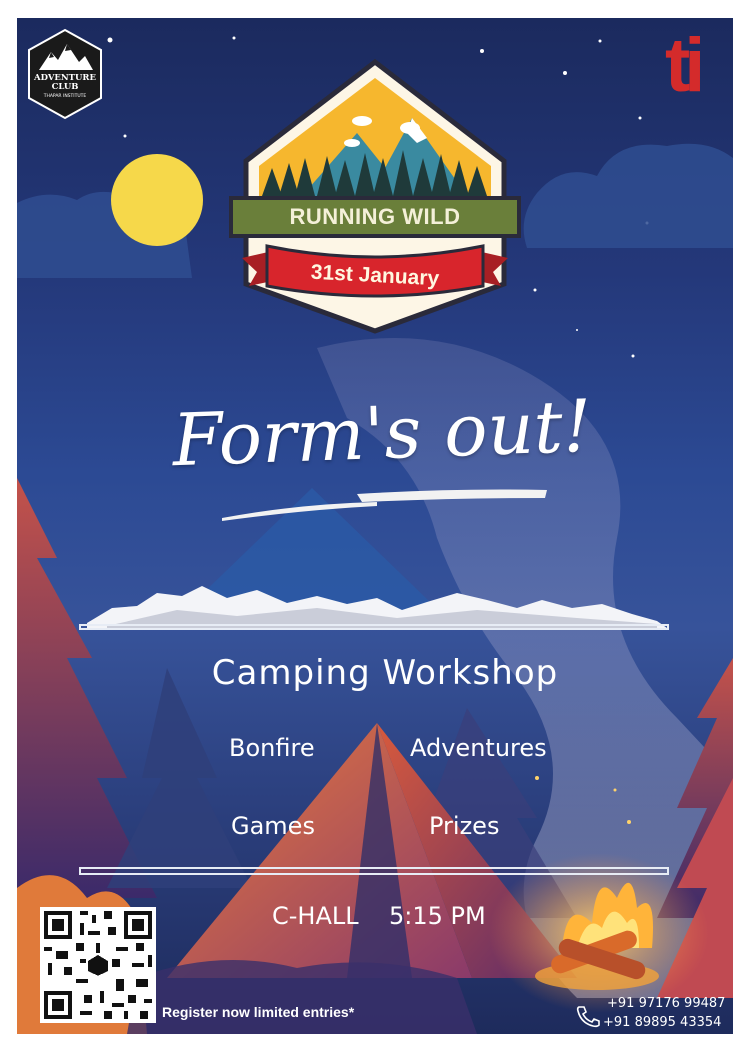  I want to click on club-institute: THAPAR INSTITUTE, so click(65, 96).